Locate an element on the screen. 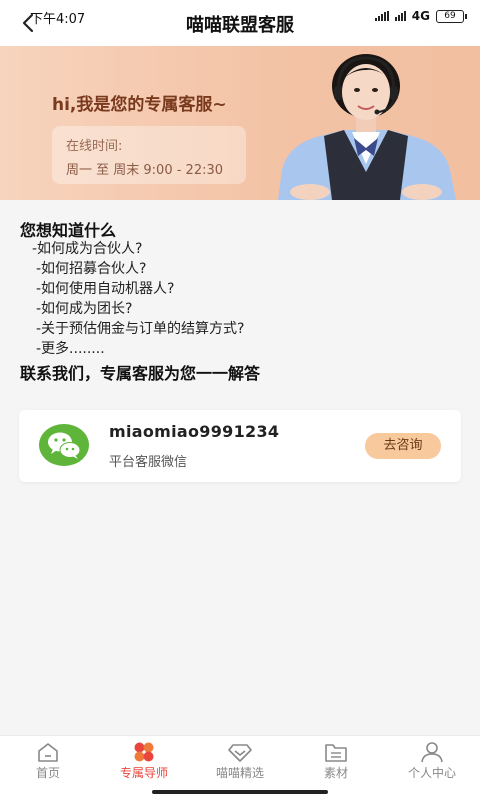 Image resolution: width=480 pixels, height=800 pixels. faq-item: -如何成为团长? is located at coordinates (240, 309).